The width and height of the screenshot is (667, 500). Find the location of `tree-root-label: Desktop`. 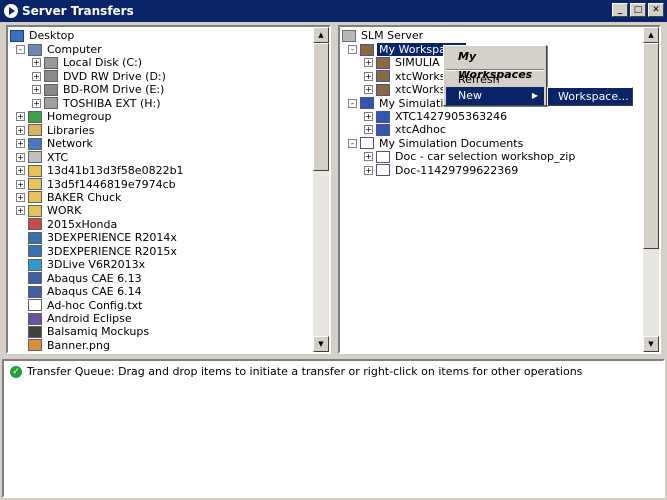

tree-root-label: Desktop is located at coordinates (52, 35).